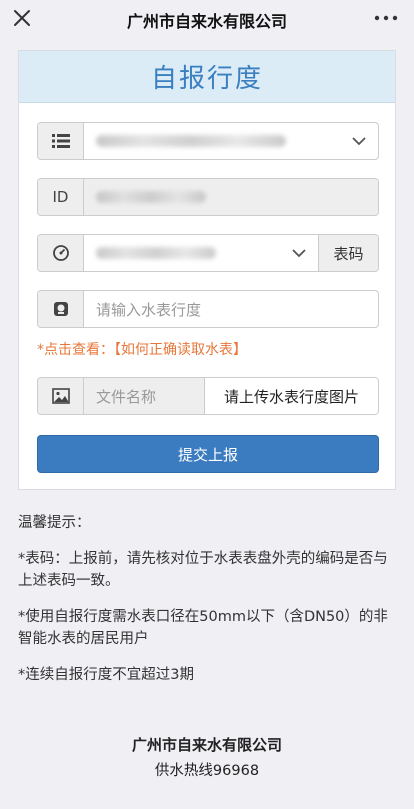 The image size is (414, 809). What do you see at coordinates (144, 396) in the screenshot?
I see `file-name-field: 文件名称` at bounding box center [144, 396].